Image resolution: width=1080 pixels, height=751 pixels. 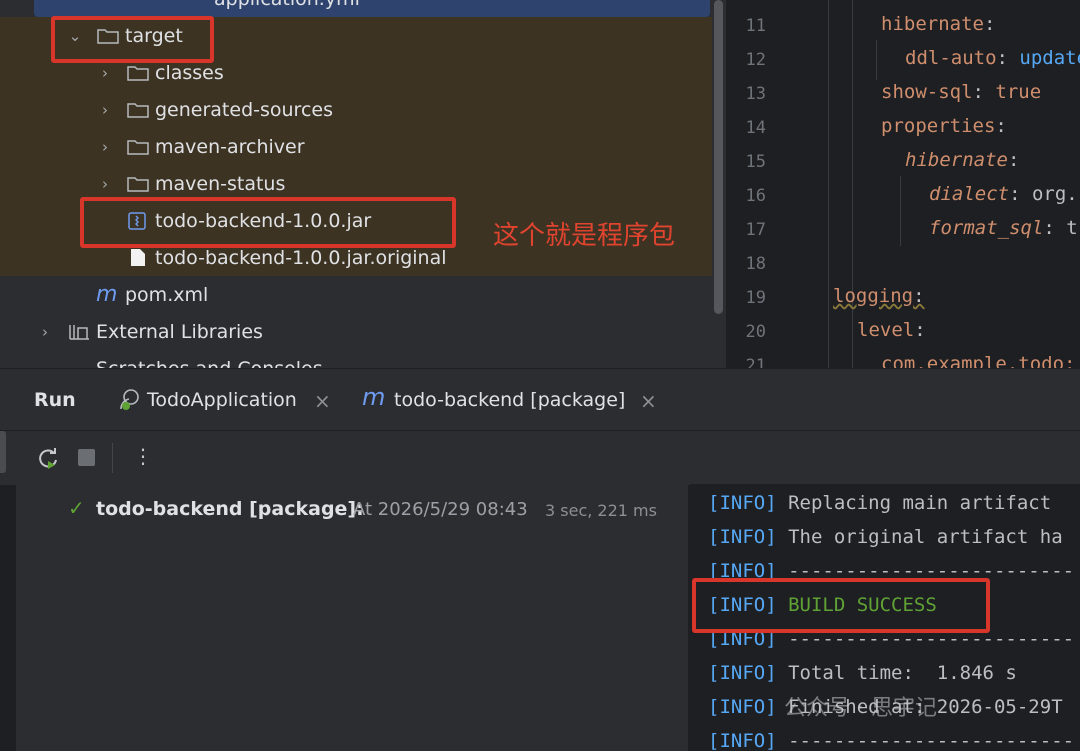 I want to click on more-options-icon: ⋮, so click(x=143, y=456).